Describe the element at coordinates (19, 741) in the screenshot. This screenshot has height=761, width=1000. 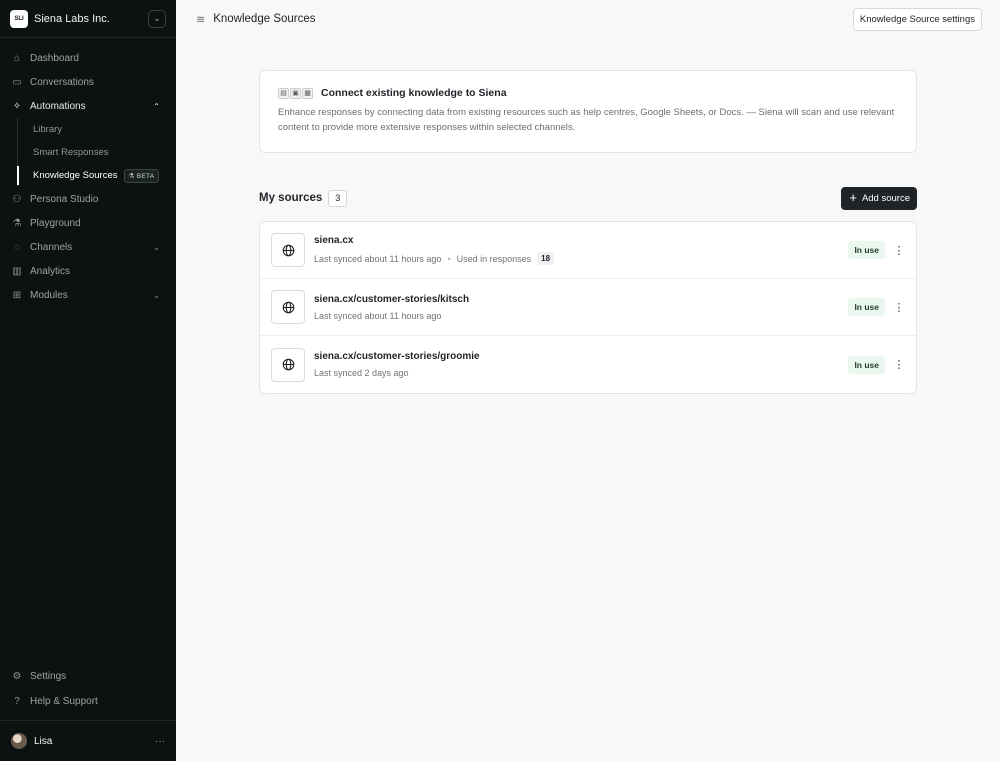
I see `avatar` at that location.